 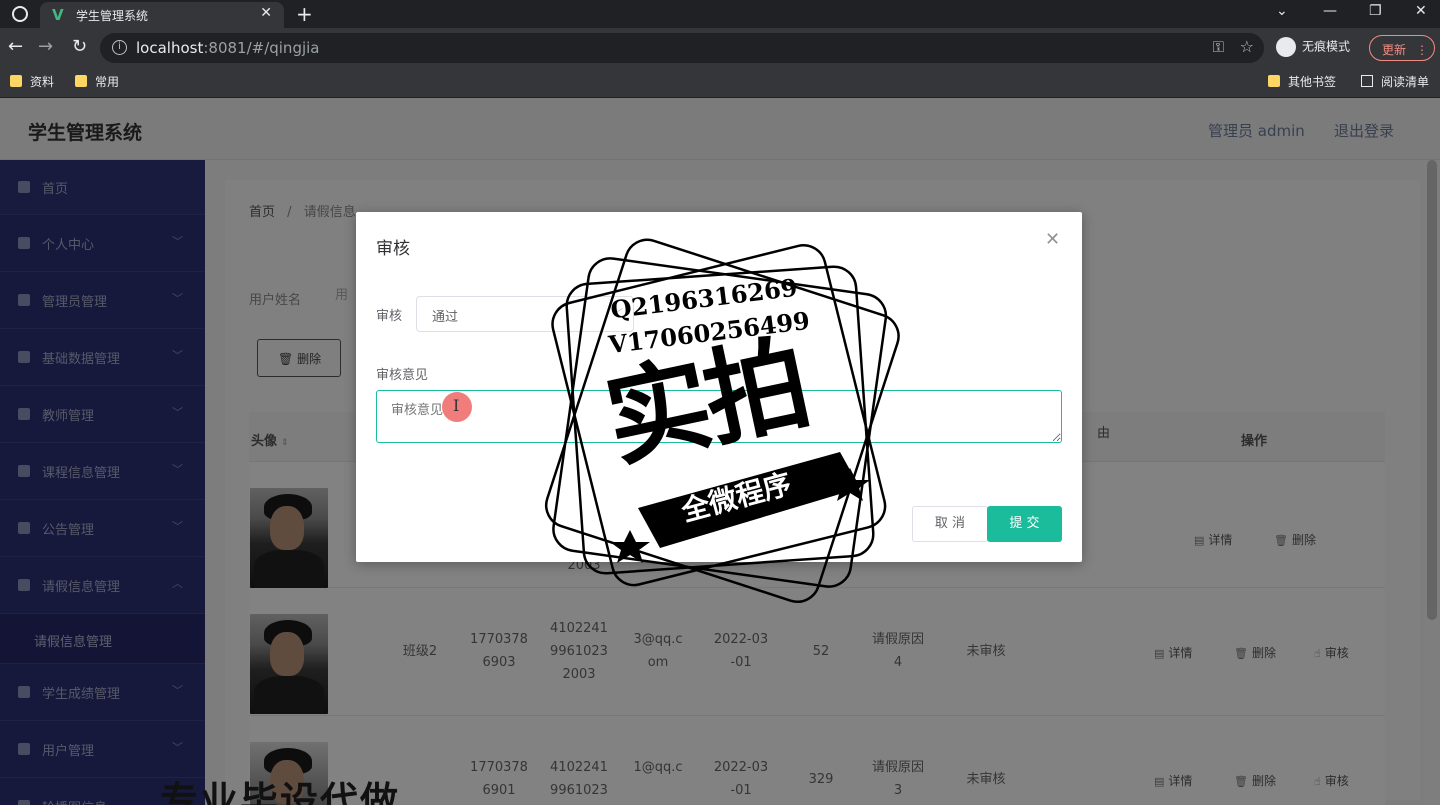 What do you see at coordinates (1421, 11) in the screenshot?
I see `close-window-icon: ✕` at bounding box center [1421, 11].